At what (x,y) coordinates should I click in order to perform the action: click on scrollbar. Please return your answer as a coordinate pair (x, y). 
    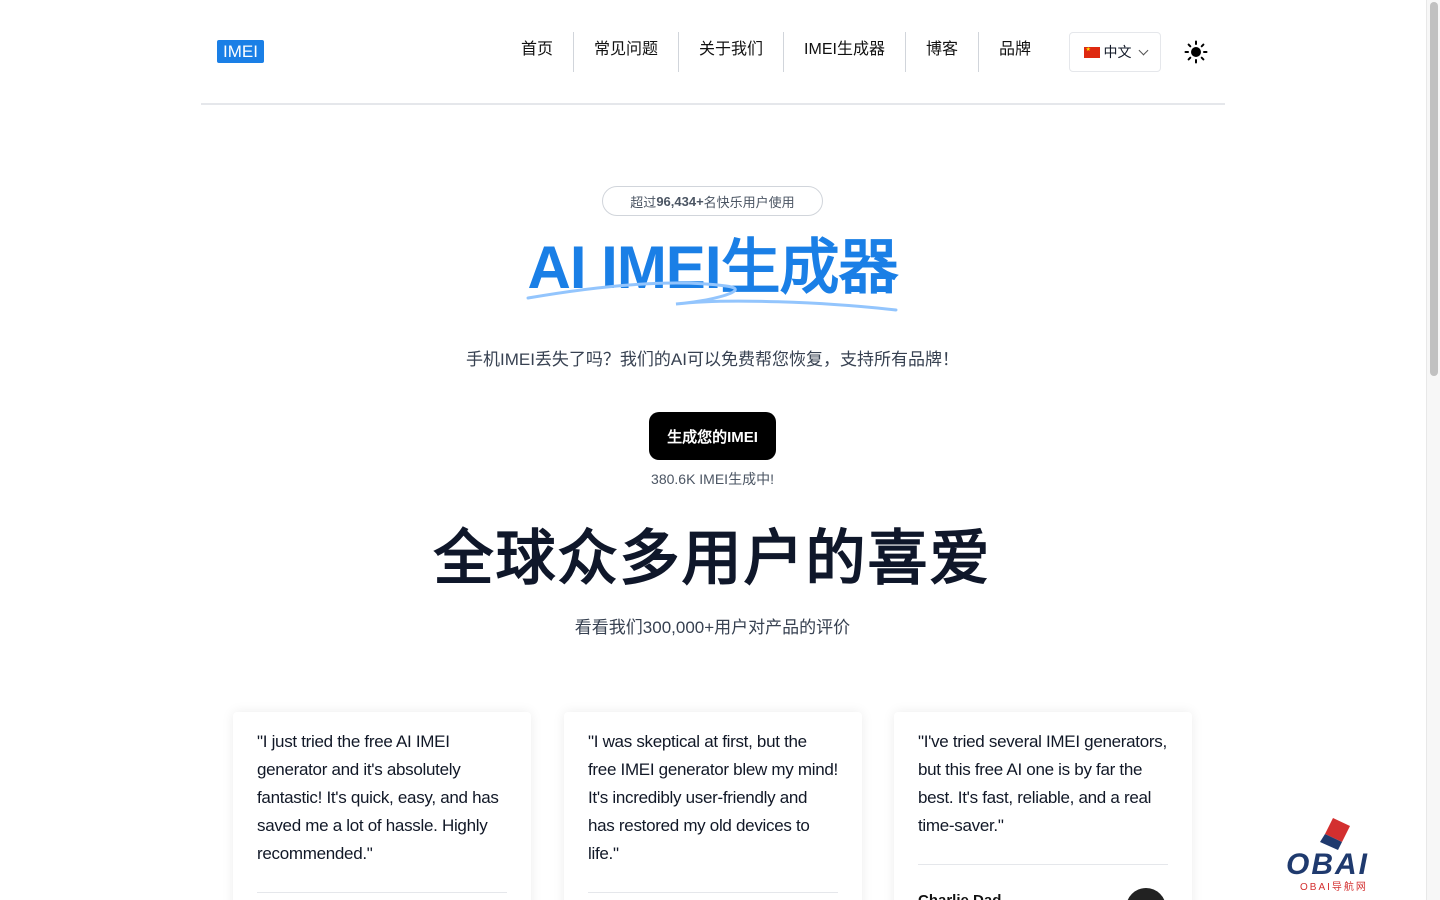
    Looking at the image, I should click on (1433, 450).